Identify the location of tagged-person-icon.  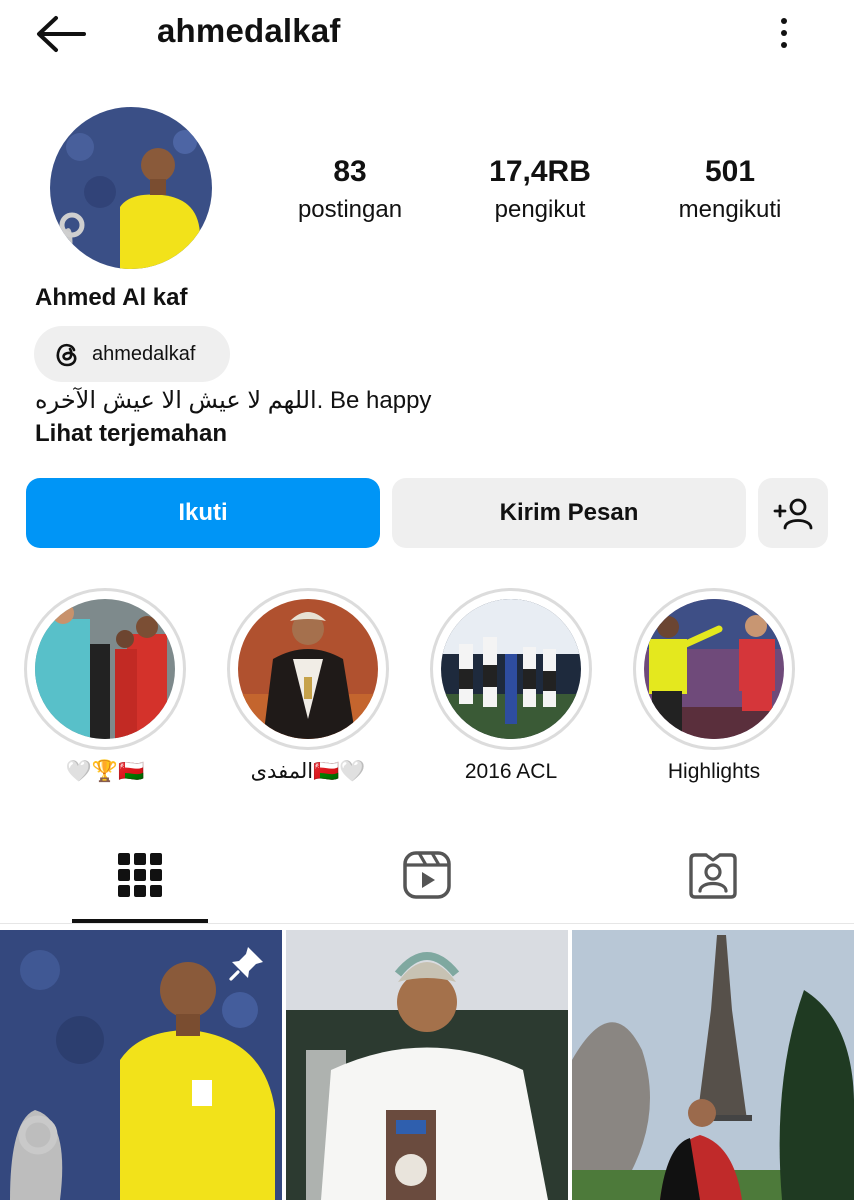
(713, 876).